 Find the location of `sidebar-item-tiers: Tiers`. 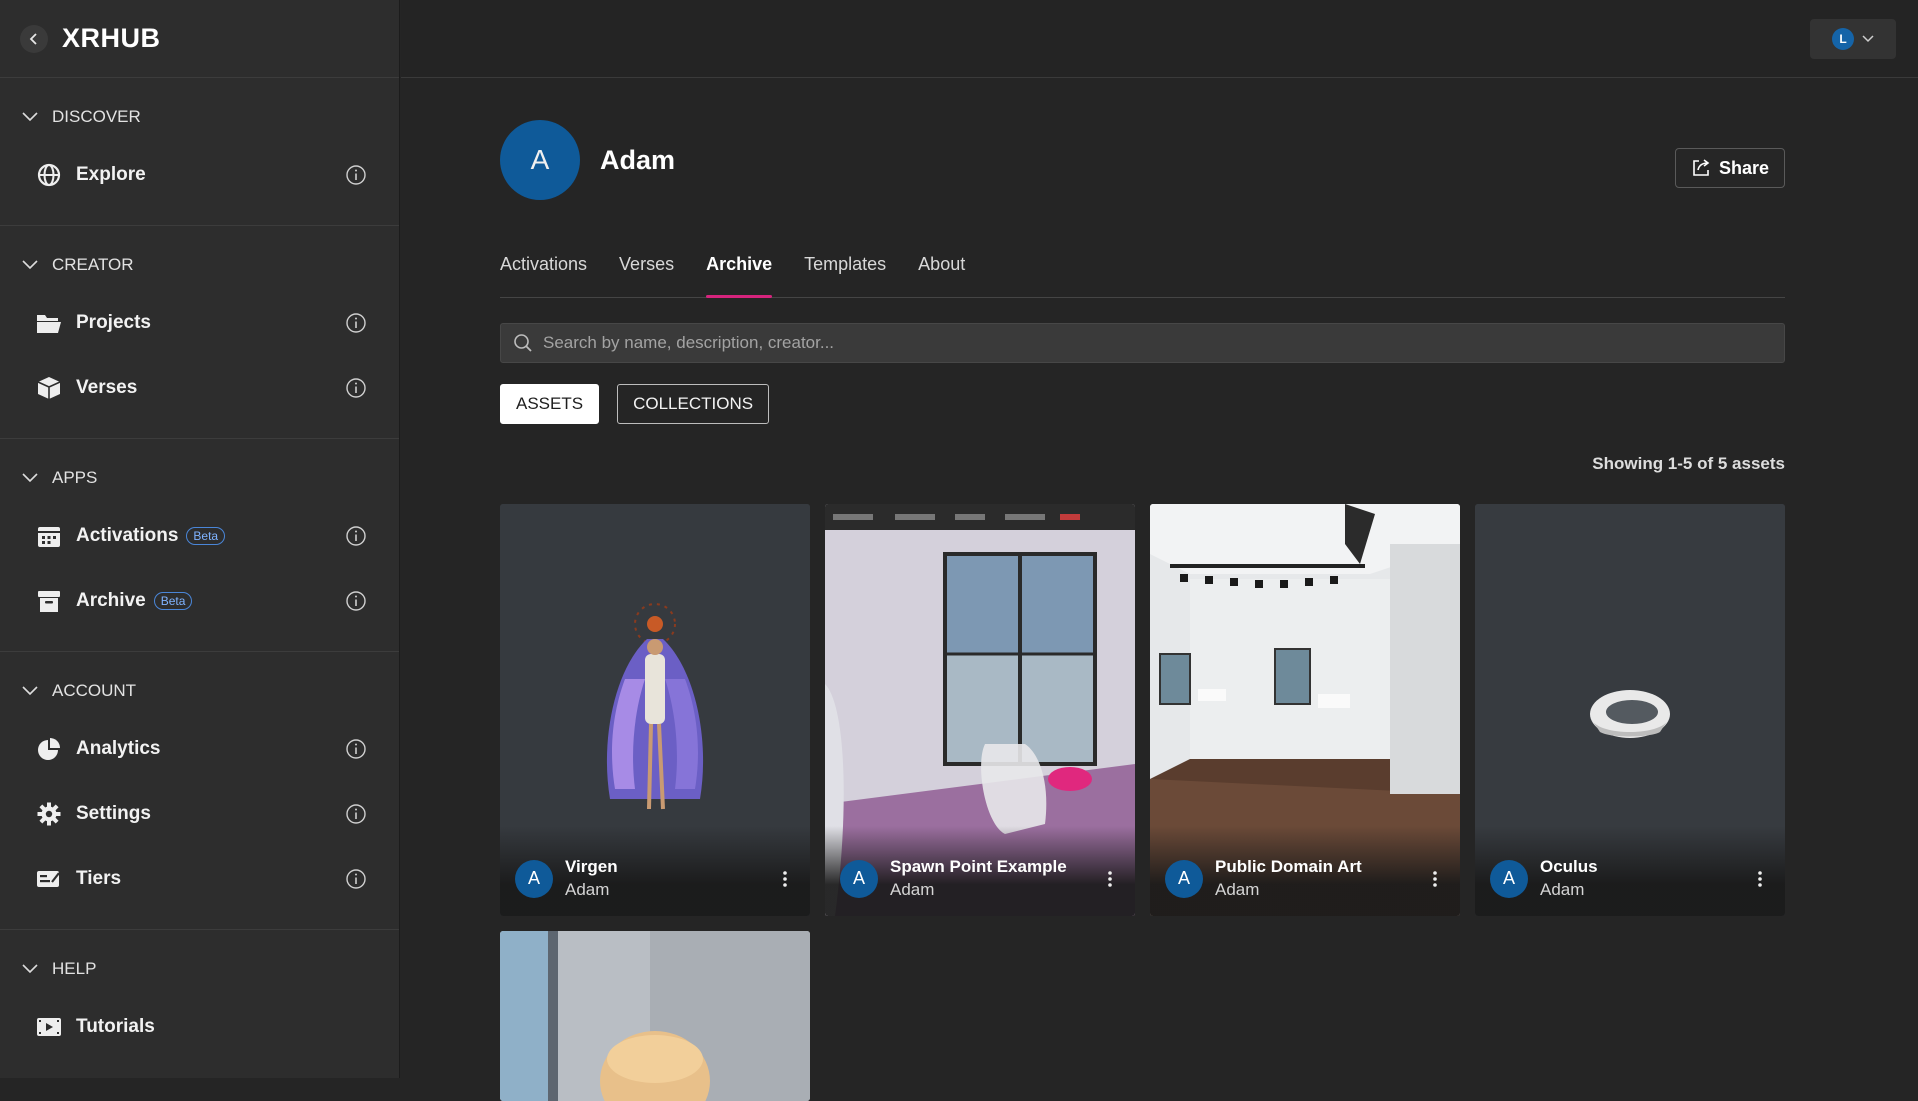

sidebar-item-tiers: Tiers is located at coordinates (199, 878).